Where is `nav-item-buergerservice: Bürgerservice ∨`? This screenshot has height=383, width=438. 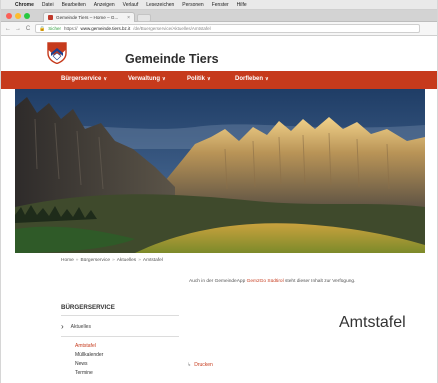 nav-item-buergerservice: Bürgerservice ∨ is located at coordinates (84, 79).